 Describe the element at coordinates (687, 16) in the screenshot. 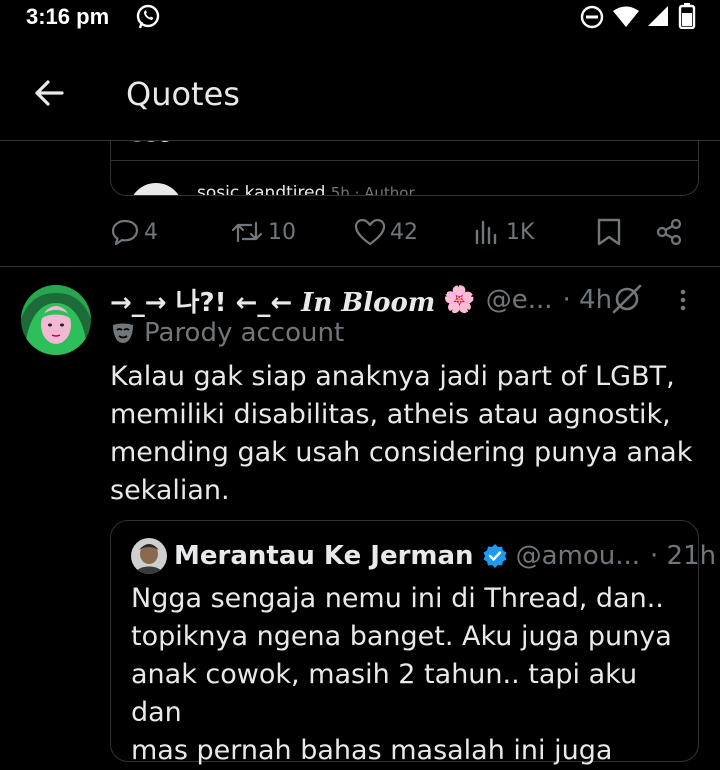

I see `battery-icon` at that location.